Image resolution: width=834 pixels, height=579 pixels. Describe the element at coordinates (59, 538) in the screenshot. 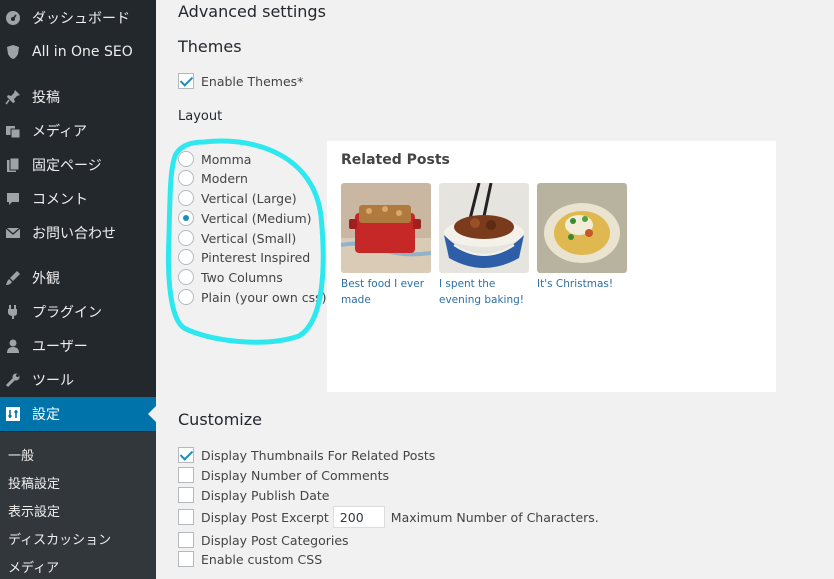

I see `submenu-item-discussion: ディスカッション` at that location.